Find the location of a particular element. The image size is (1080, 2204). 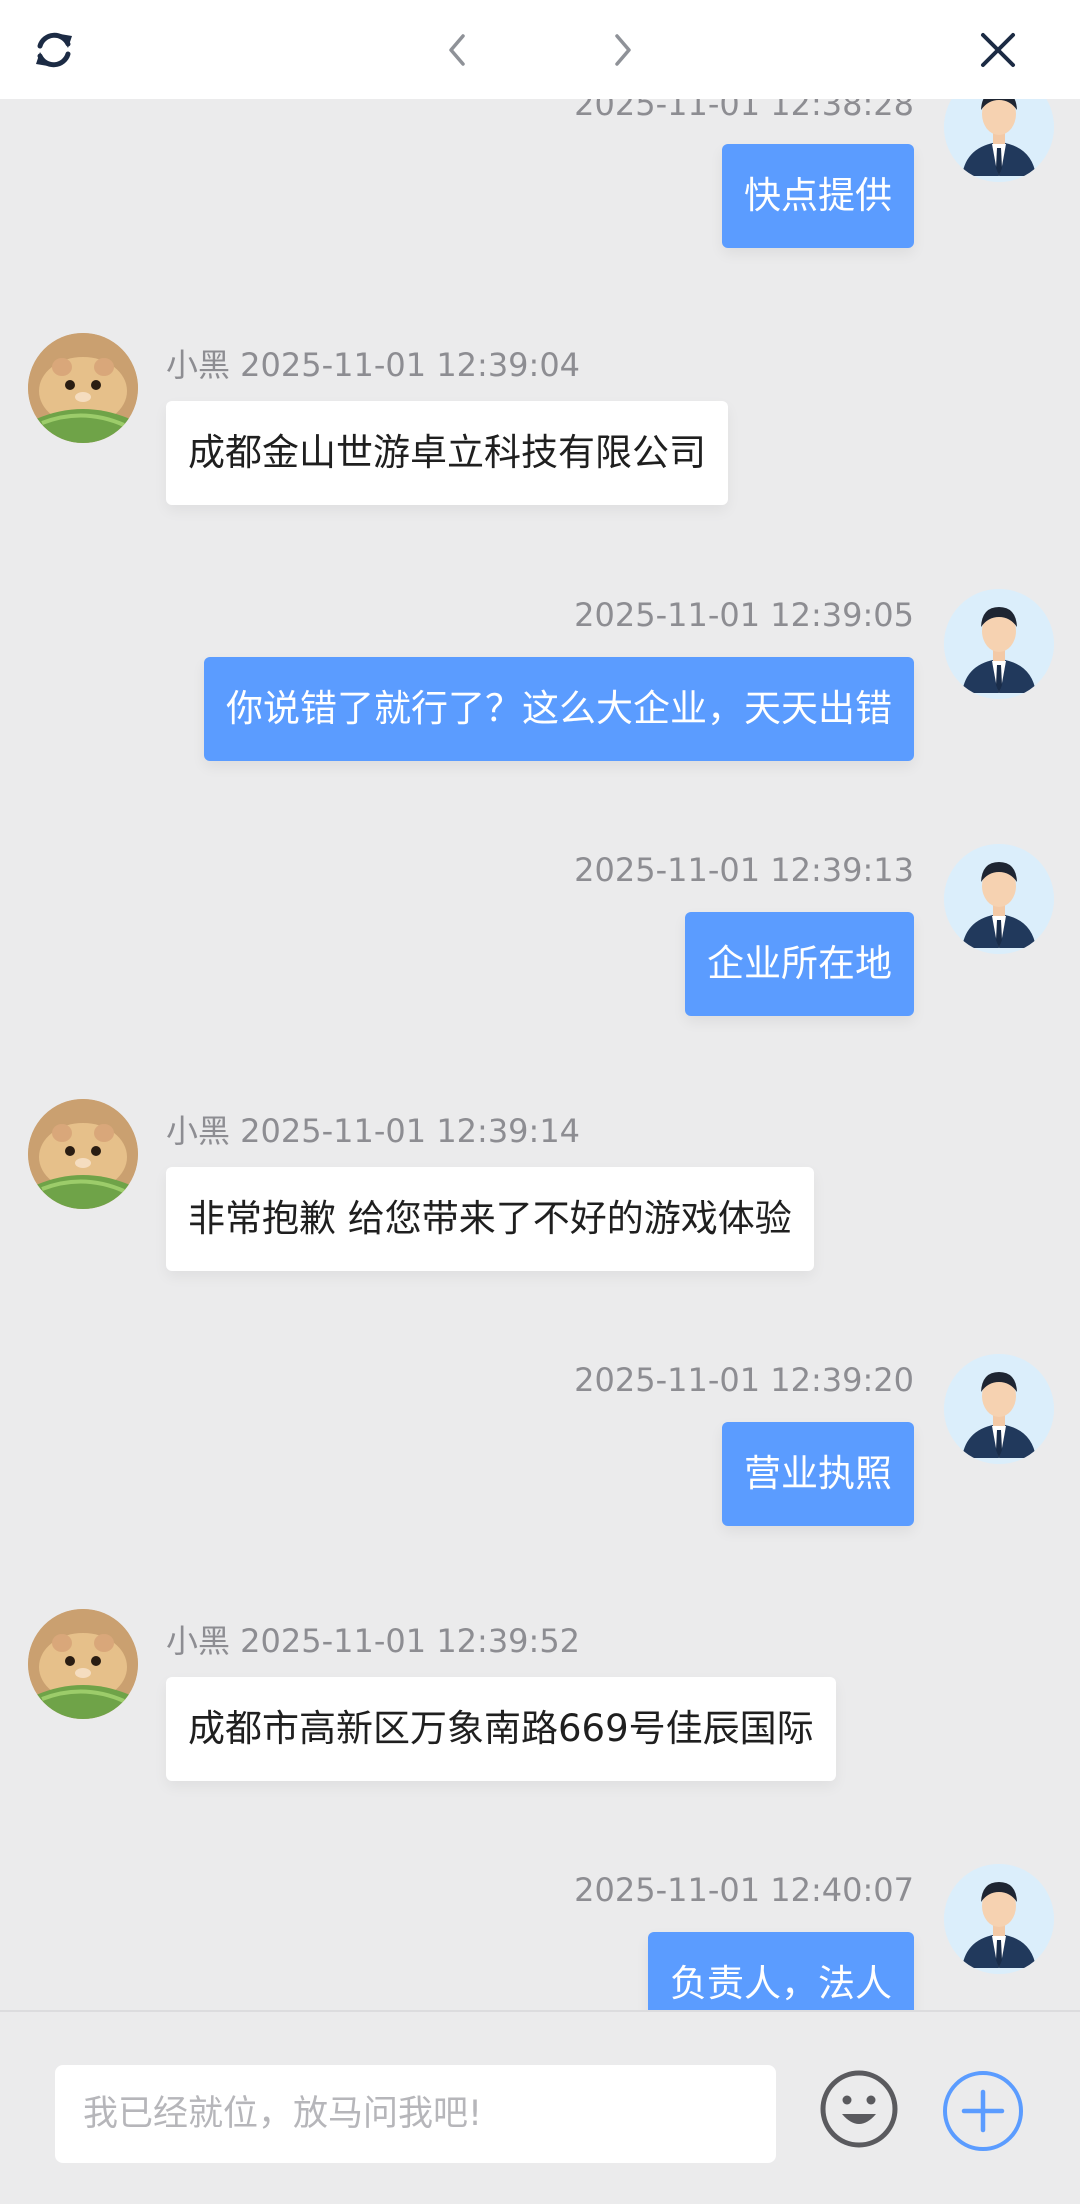

message-sender-timestamp: 小黑 2025-11-01 12:39:04 is located at coordinates (373, 365).